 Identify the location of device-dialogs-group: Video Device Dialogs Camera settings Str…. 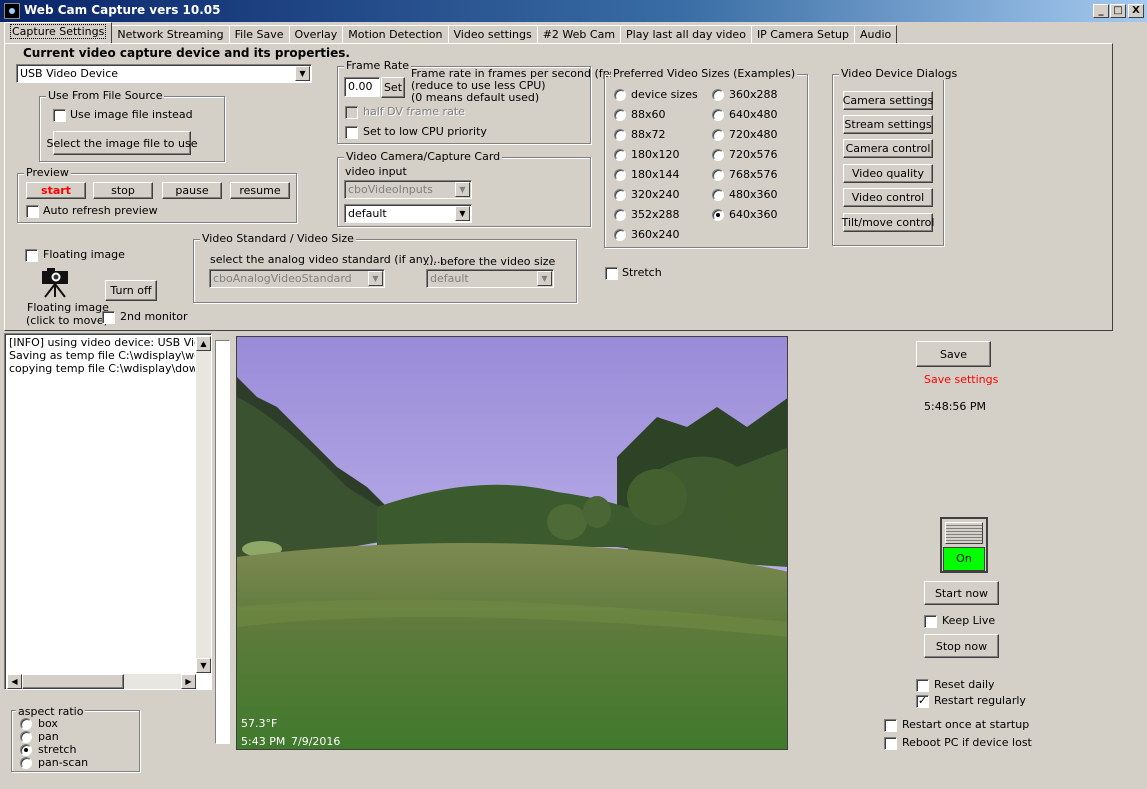
(896, 156).